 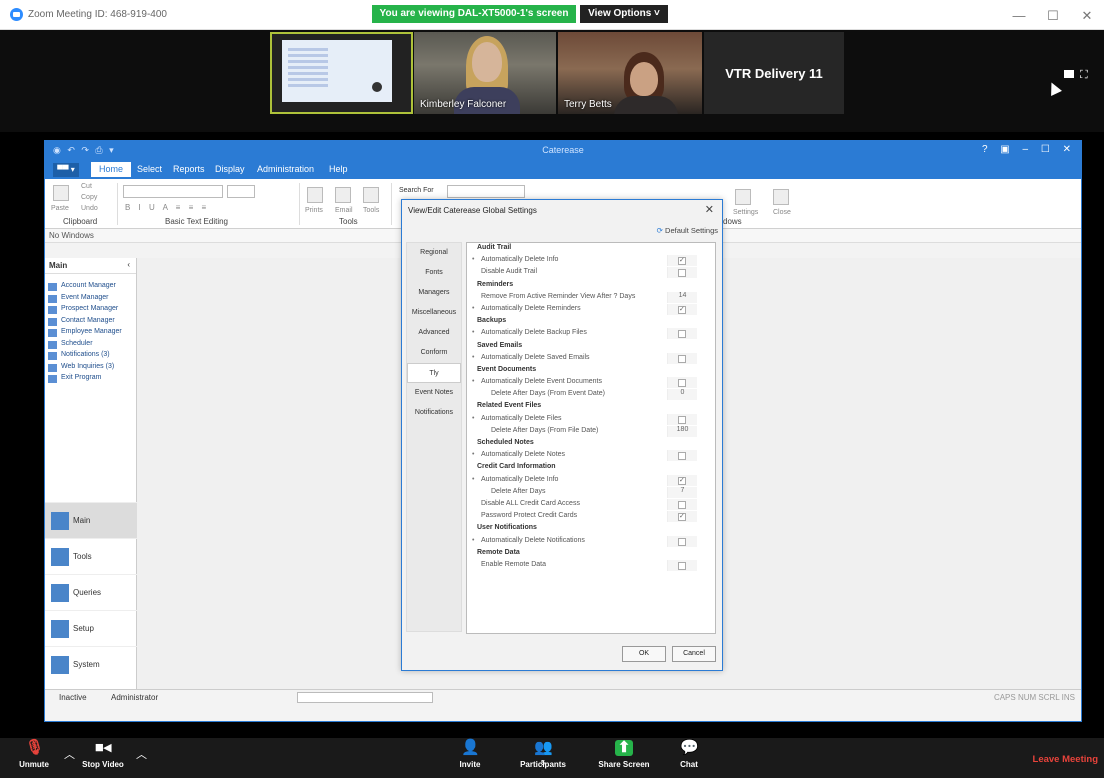 What do you see at coordinates (743, 197) in the screenshot?
I see `settings-icon` at bounding box center [743, 197].